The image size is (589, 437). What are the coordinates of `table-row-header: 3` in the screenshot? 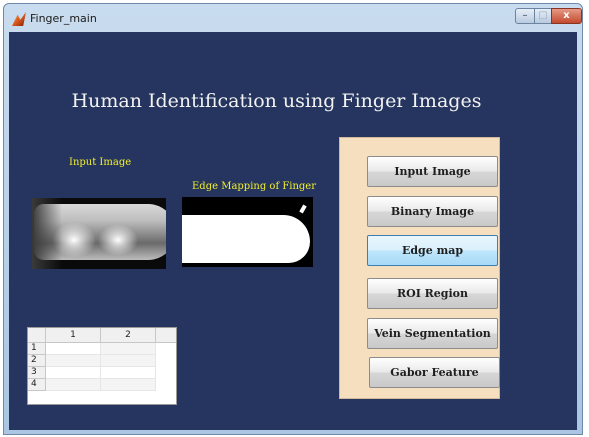 It's located at (37, 373).